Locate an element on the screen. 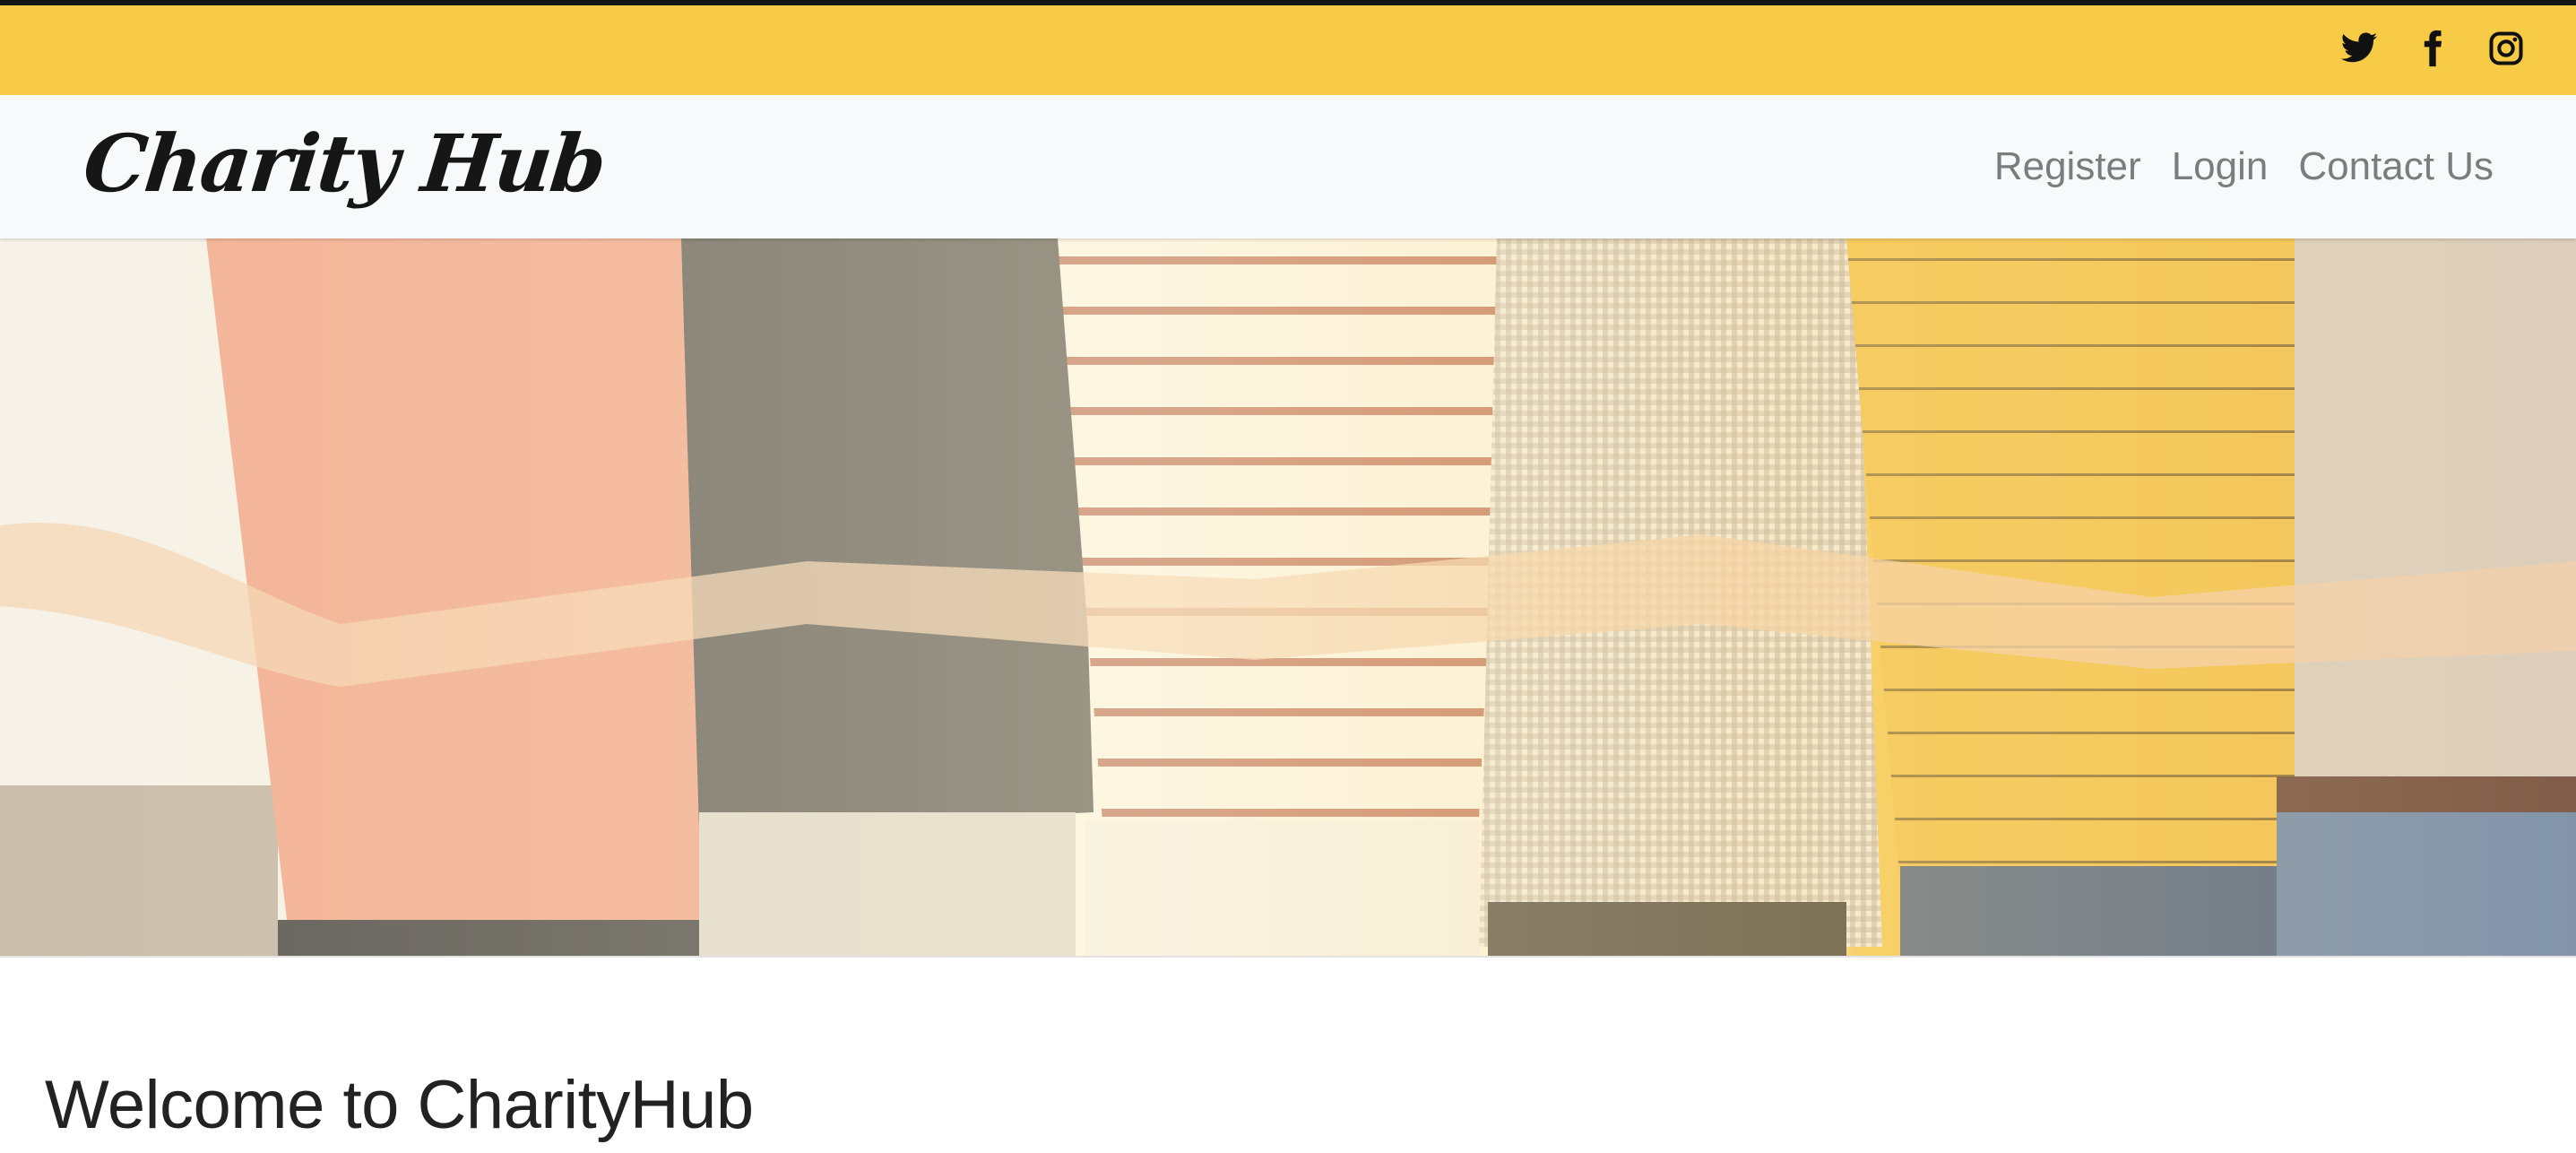  welcome-heading: Welcome to CharityHub is located at coordinates (399, 1105).